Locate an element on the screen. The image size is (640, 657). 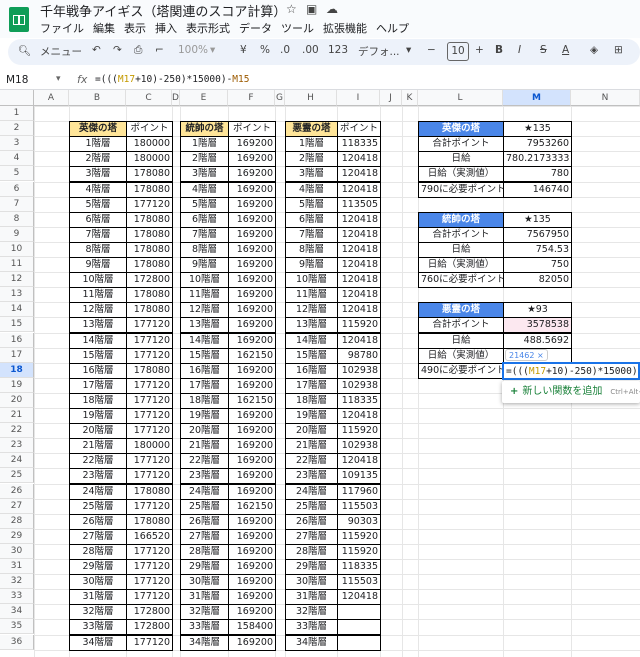
select-all-corner is located at coordinates (17, 98).